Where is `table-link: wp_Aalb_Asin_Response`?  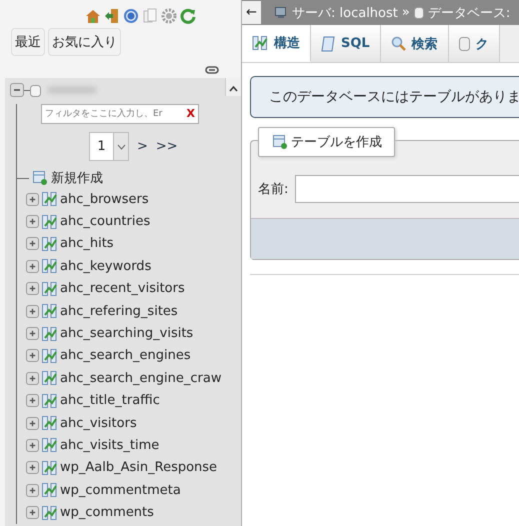 table-link: wp_Aalb_Asin_Response is located at coordinates (139, 468).